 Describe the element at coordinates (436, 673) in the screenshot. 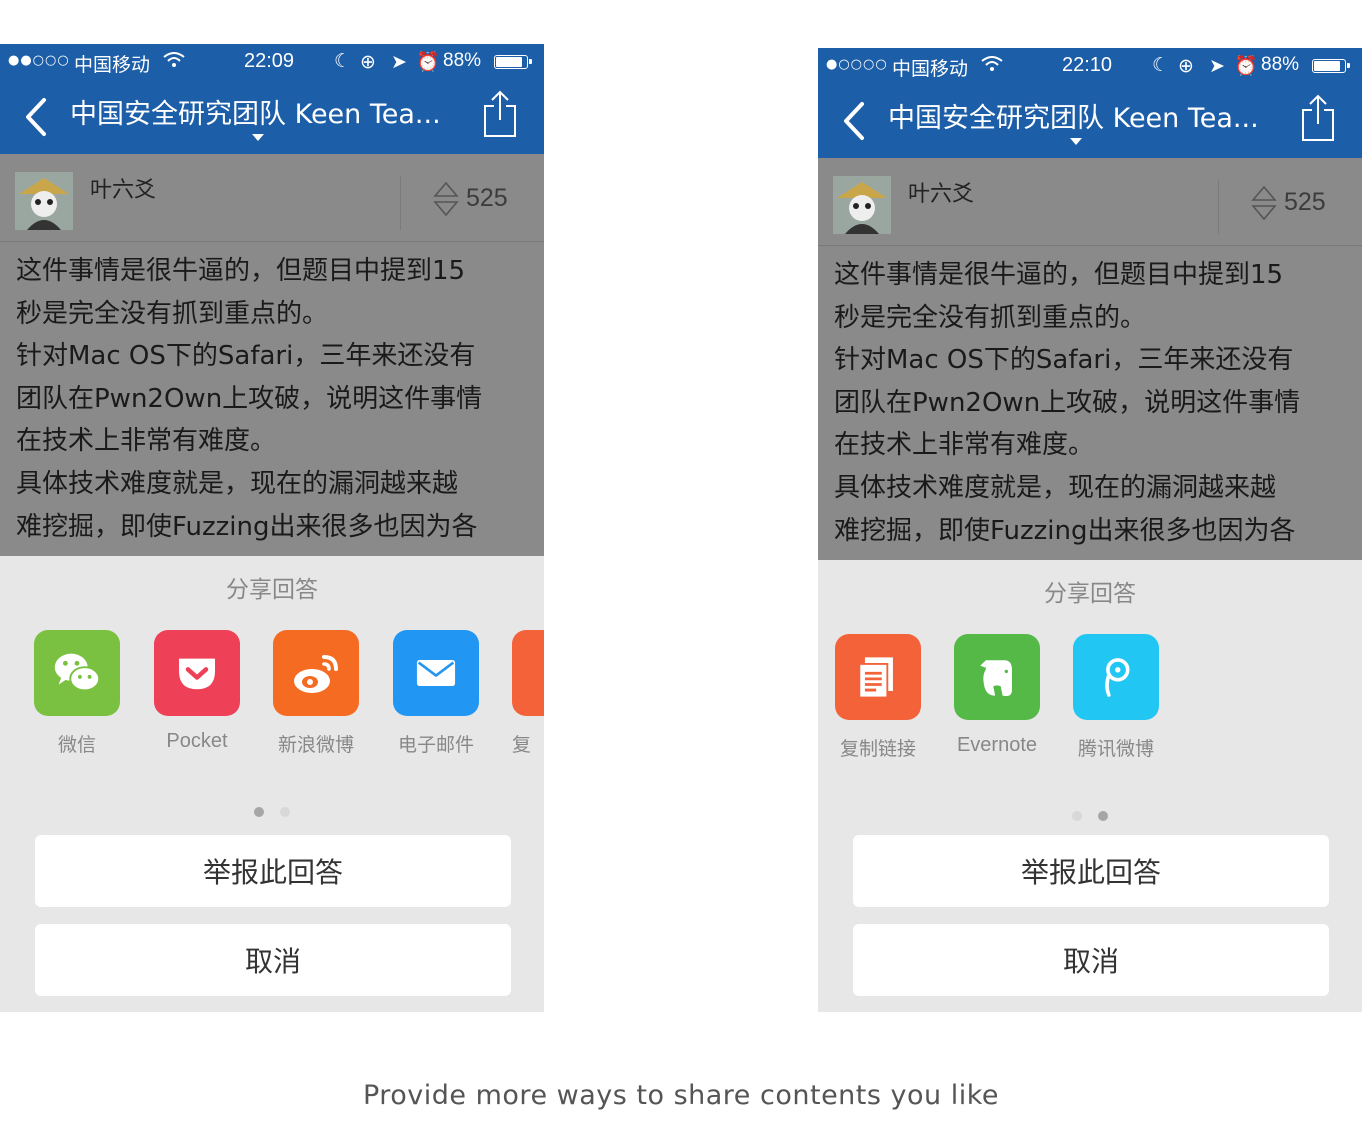

I see `mail-icon` at that location.